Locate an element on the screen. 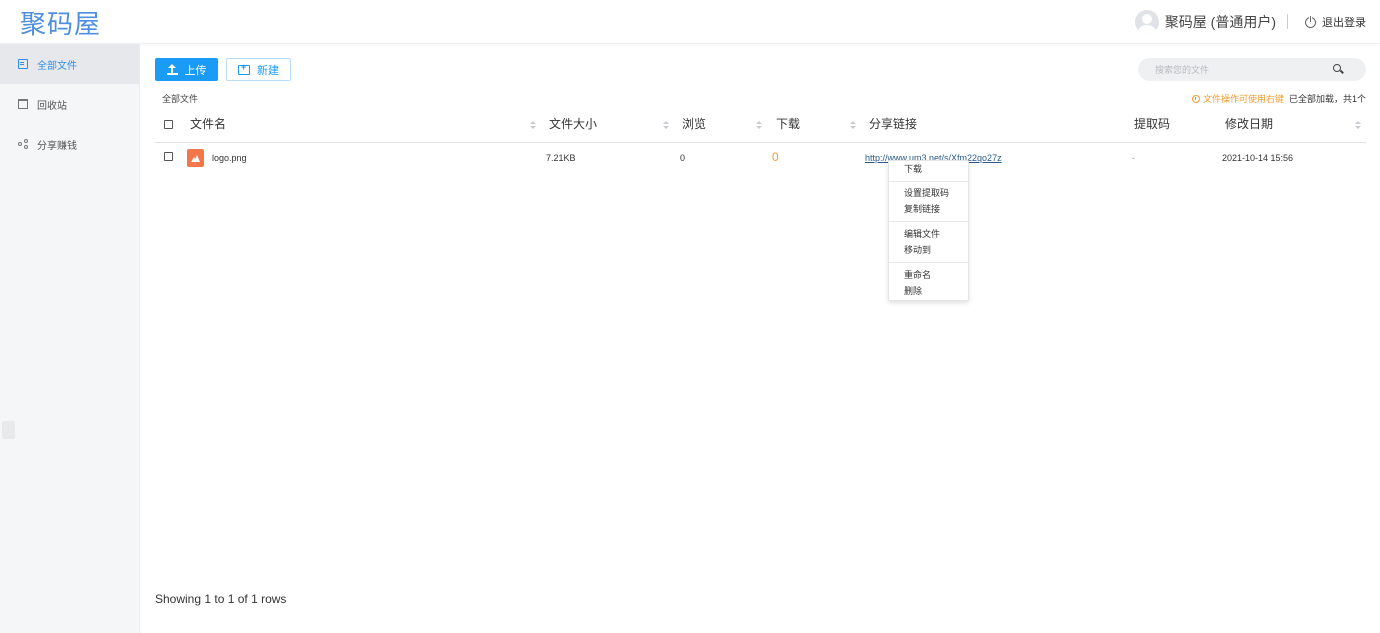 This screenshot has height=633, width=1380. menu-item-copy-link: 复制链接 is located at coordinates (922, 209).